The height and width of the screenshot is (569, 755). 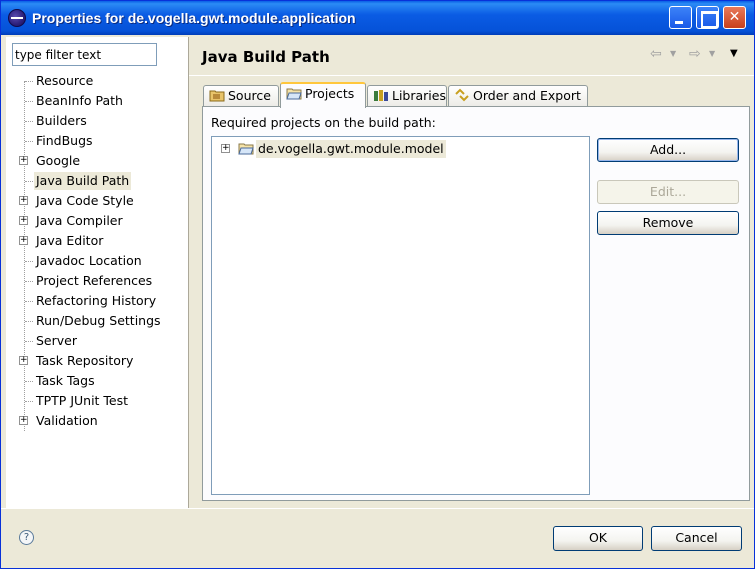 I want to click on tree-item-builders: Builders, so click(x=97, y=121).